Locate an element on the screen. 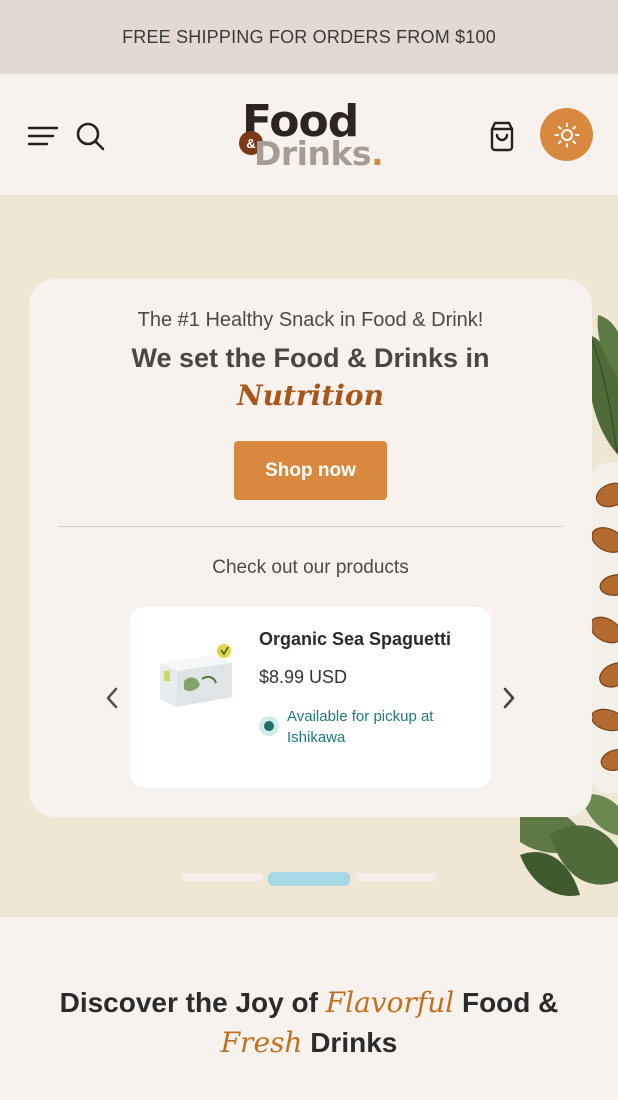 This screenshot has width=618, height=1100. carousel-next-button is located at coordinates (509, 698).